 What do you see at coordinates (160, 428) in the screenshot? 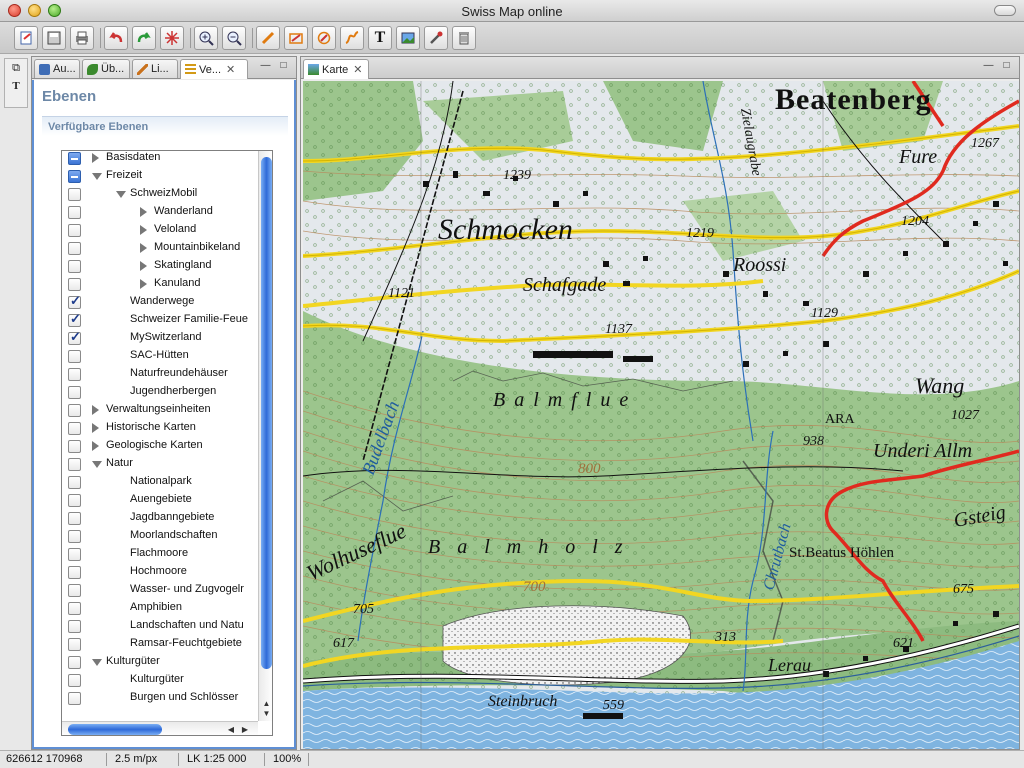
I see `layer-tree-row: Historische Karten` at bounding box center [160, 428].